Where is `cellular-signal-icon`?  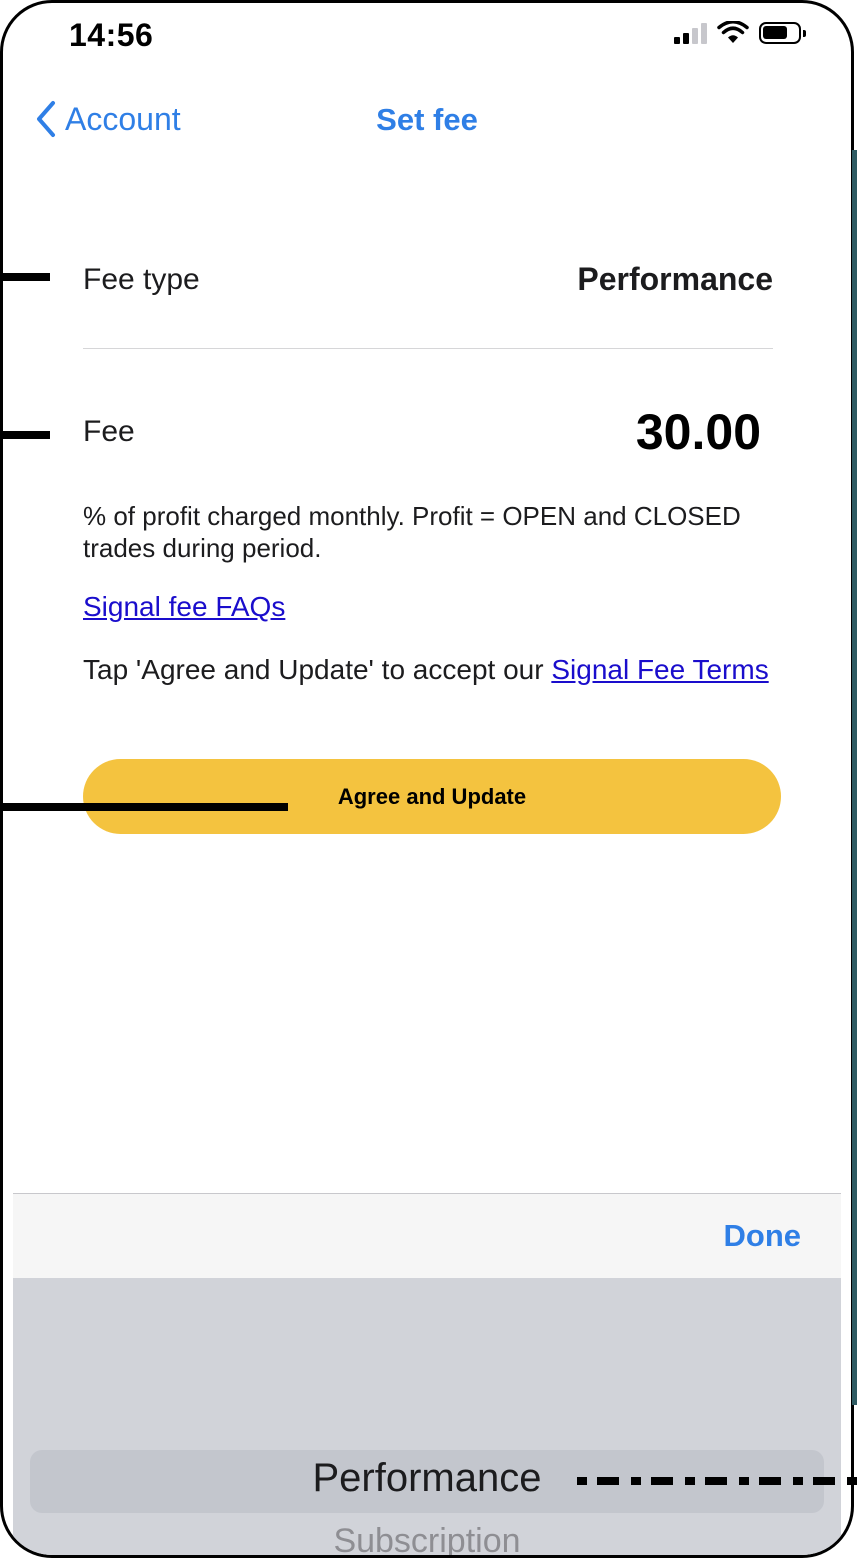 cellular-signal-icon is located at coordinates (690, 33).